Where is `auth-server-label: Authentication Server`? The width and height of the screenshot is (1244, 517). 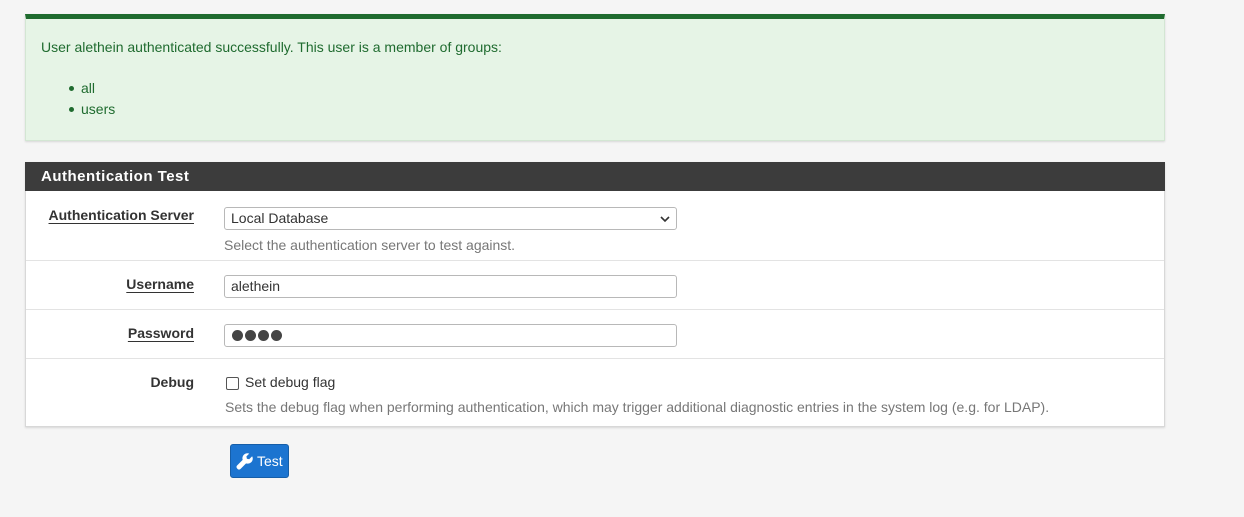
auth-server-label: Authentication Server is located at coordinates (121, 215).